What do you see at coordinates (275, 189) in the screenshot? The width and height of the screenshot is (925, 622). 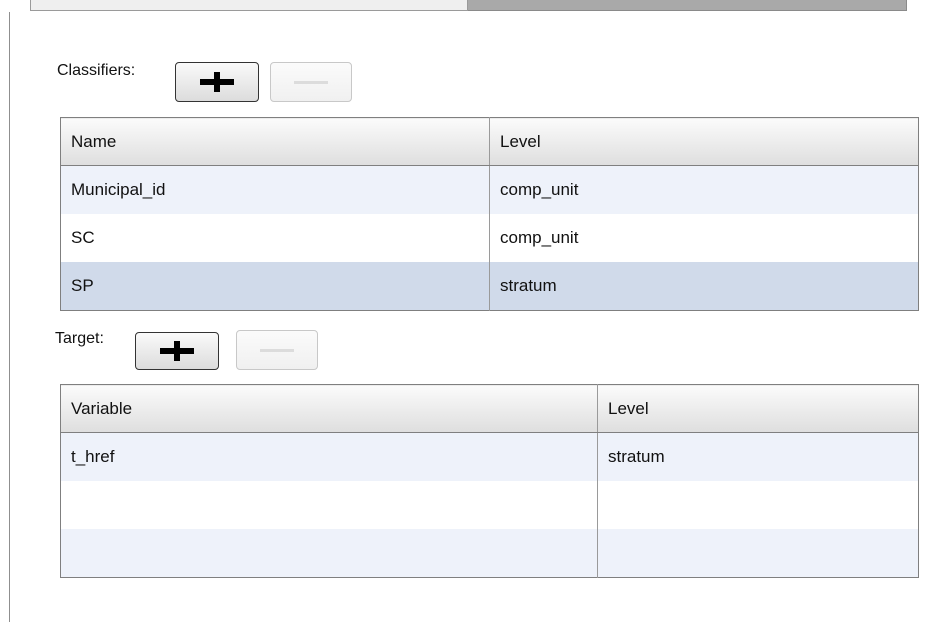 I see `cell-name: Municipal_id` at bounding box center [275, 189].